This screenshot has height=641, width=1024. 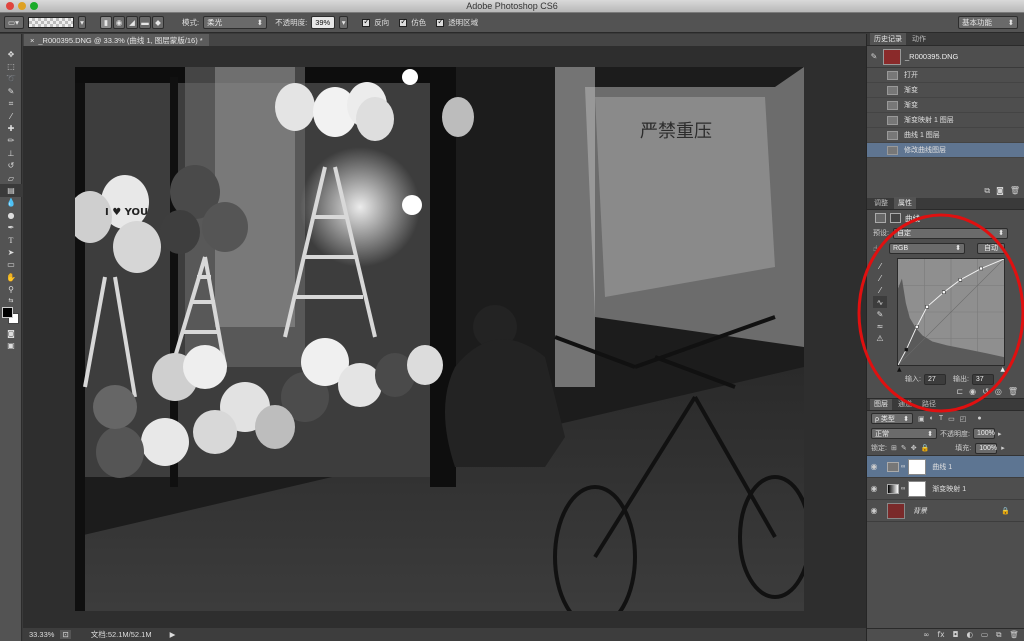 What do you see at coordinates (11, 104) in the screenshot?
I see `crop-tool-icon: ⌗` at bounding box center [11, 104].